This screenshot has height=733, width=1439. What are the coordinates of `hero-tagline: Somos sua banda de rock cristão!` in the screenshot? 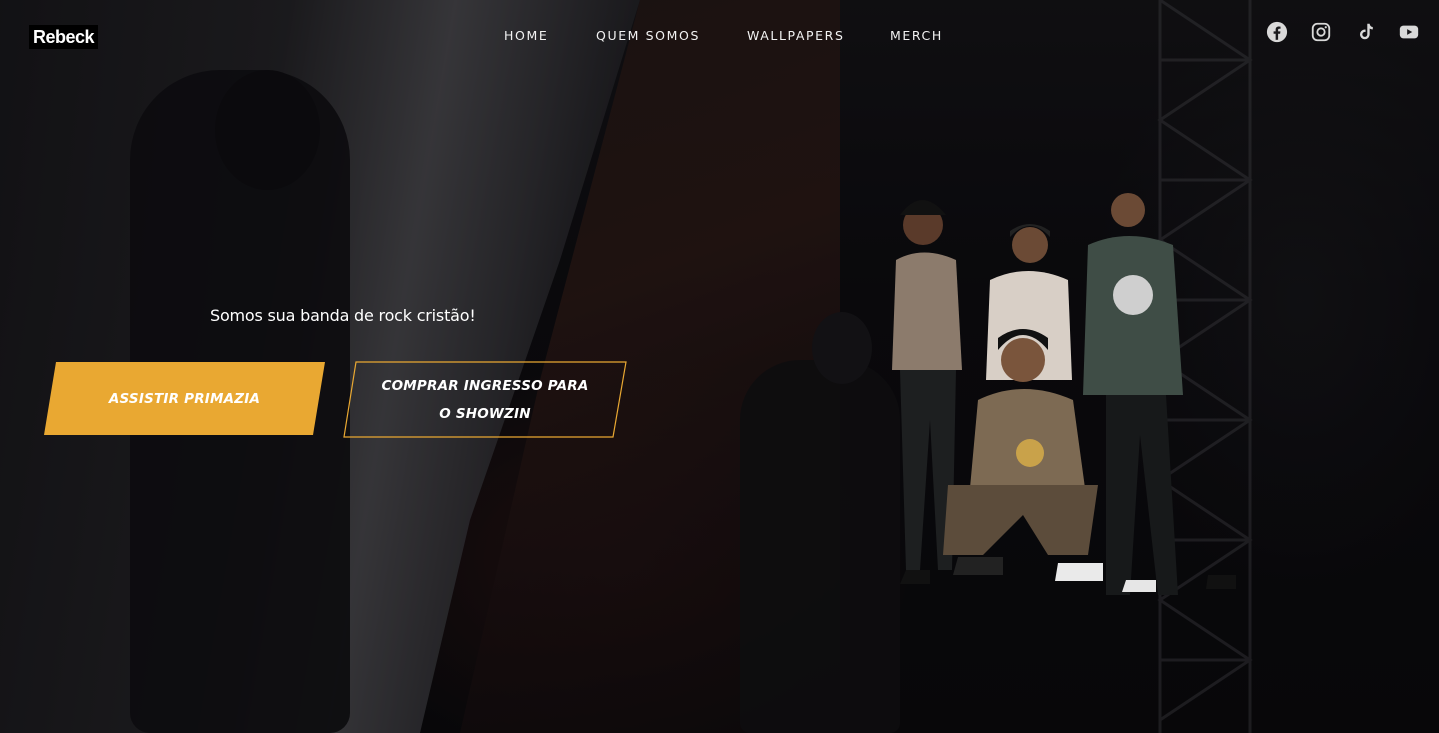 It's located at (343, 315).